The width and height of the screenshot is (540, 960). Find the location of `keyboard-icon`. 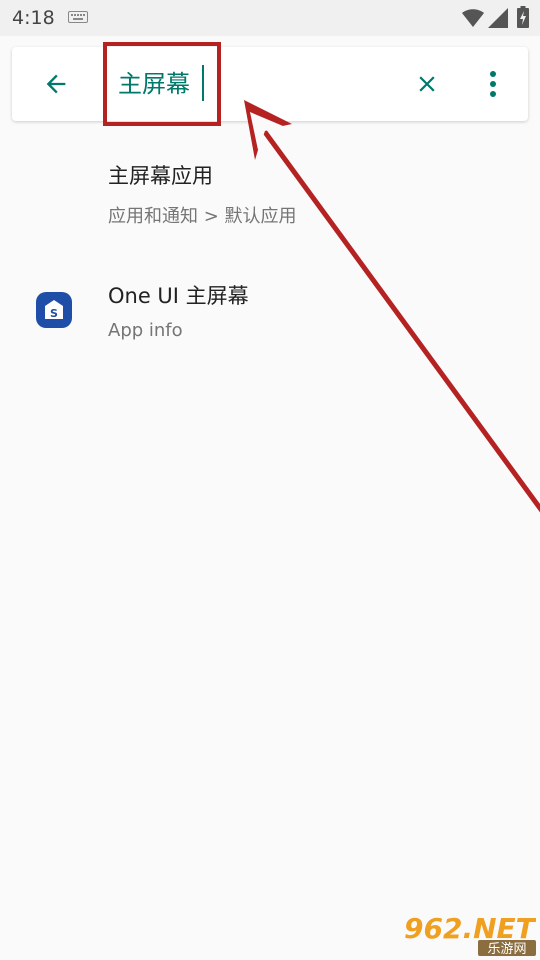

keyboard-icon is located at coordinates (78, 17).